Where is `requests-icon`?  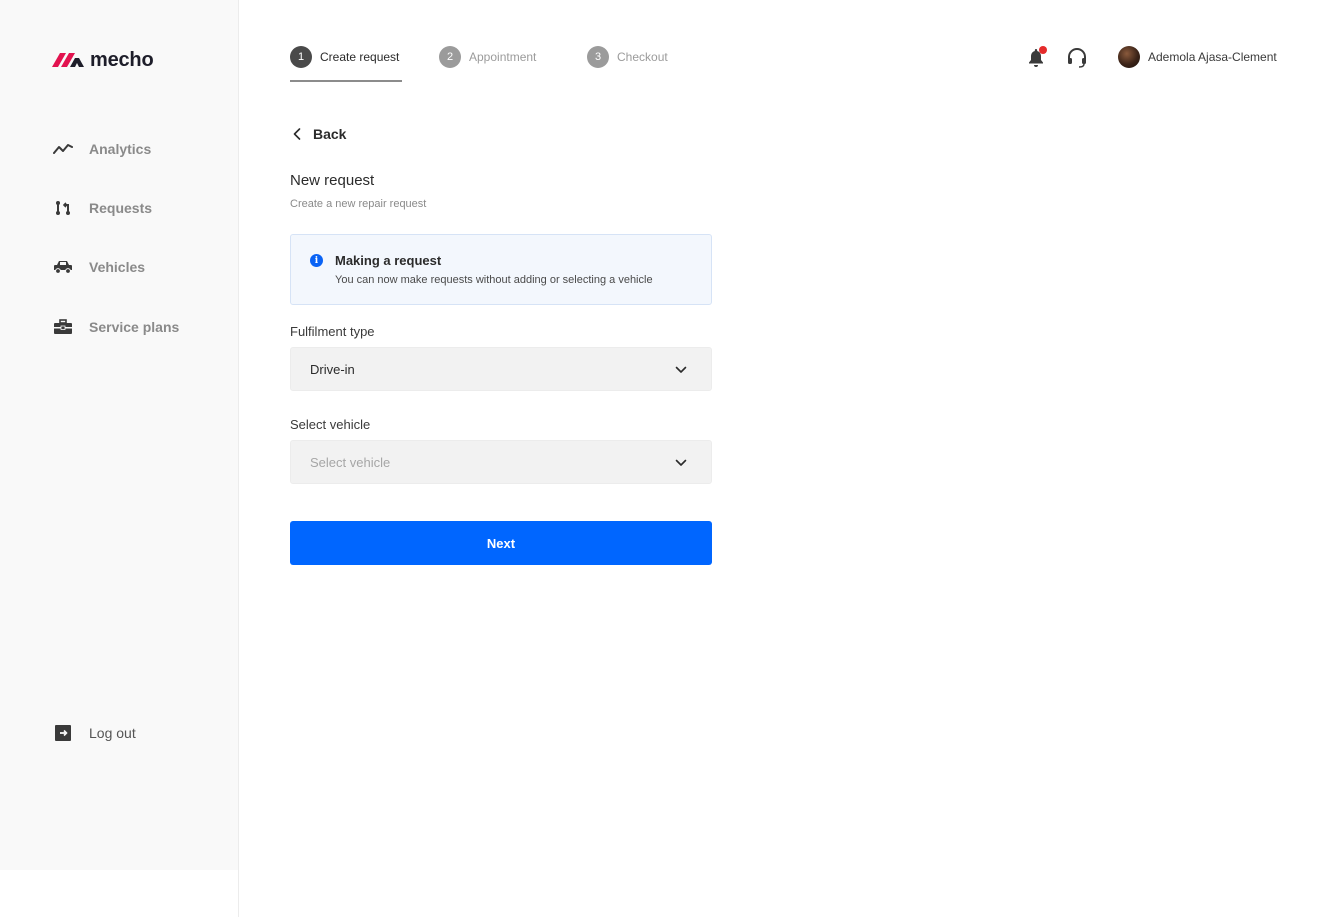
requests-icon is located at coordinates (63, 208).